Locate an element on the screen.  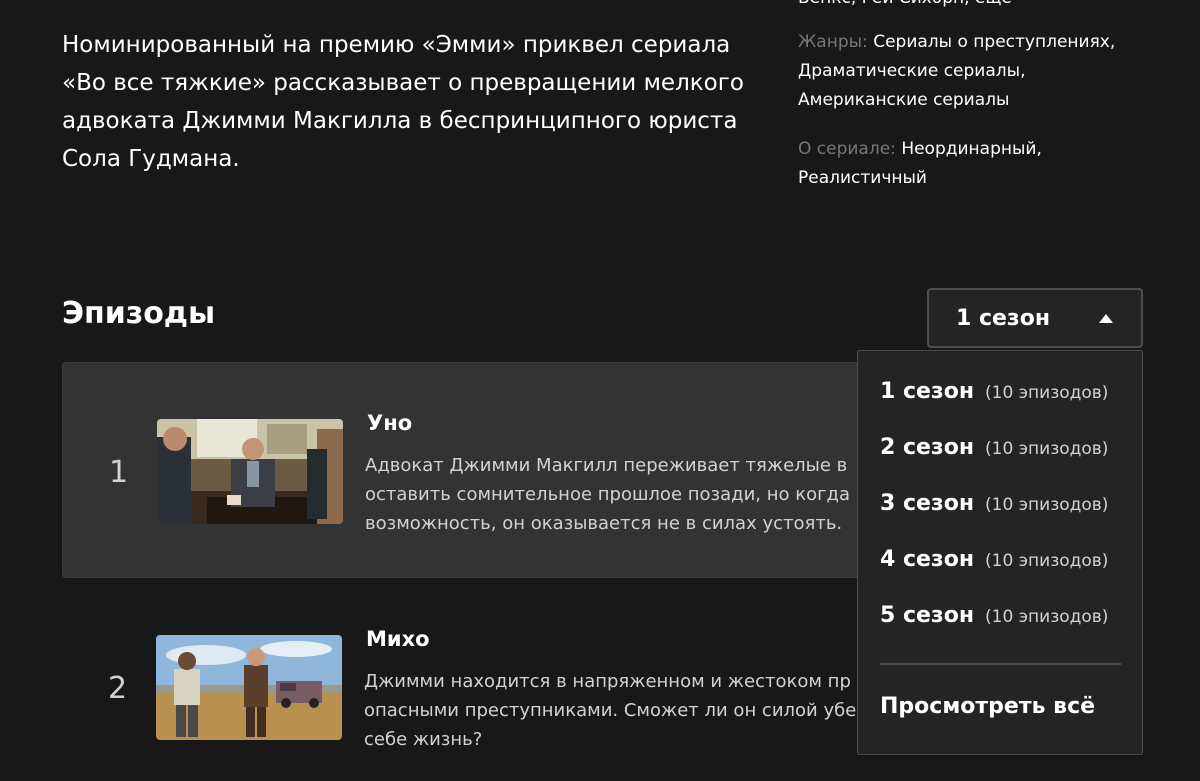
episode-number: 1 is located at coordinates (119, 472).